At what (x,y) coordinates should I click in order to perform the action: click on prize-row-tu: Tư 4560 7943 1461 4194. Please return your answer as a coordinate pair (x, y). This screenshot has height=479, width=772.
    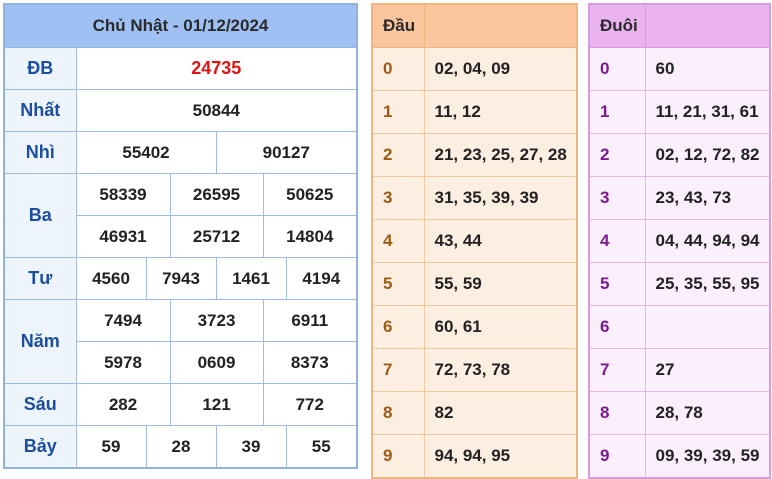
    Looking at the image, I should click on (180, 279).